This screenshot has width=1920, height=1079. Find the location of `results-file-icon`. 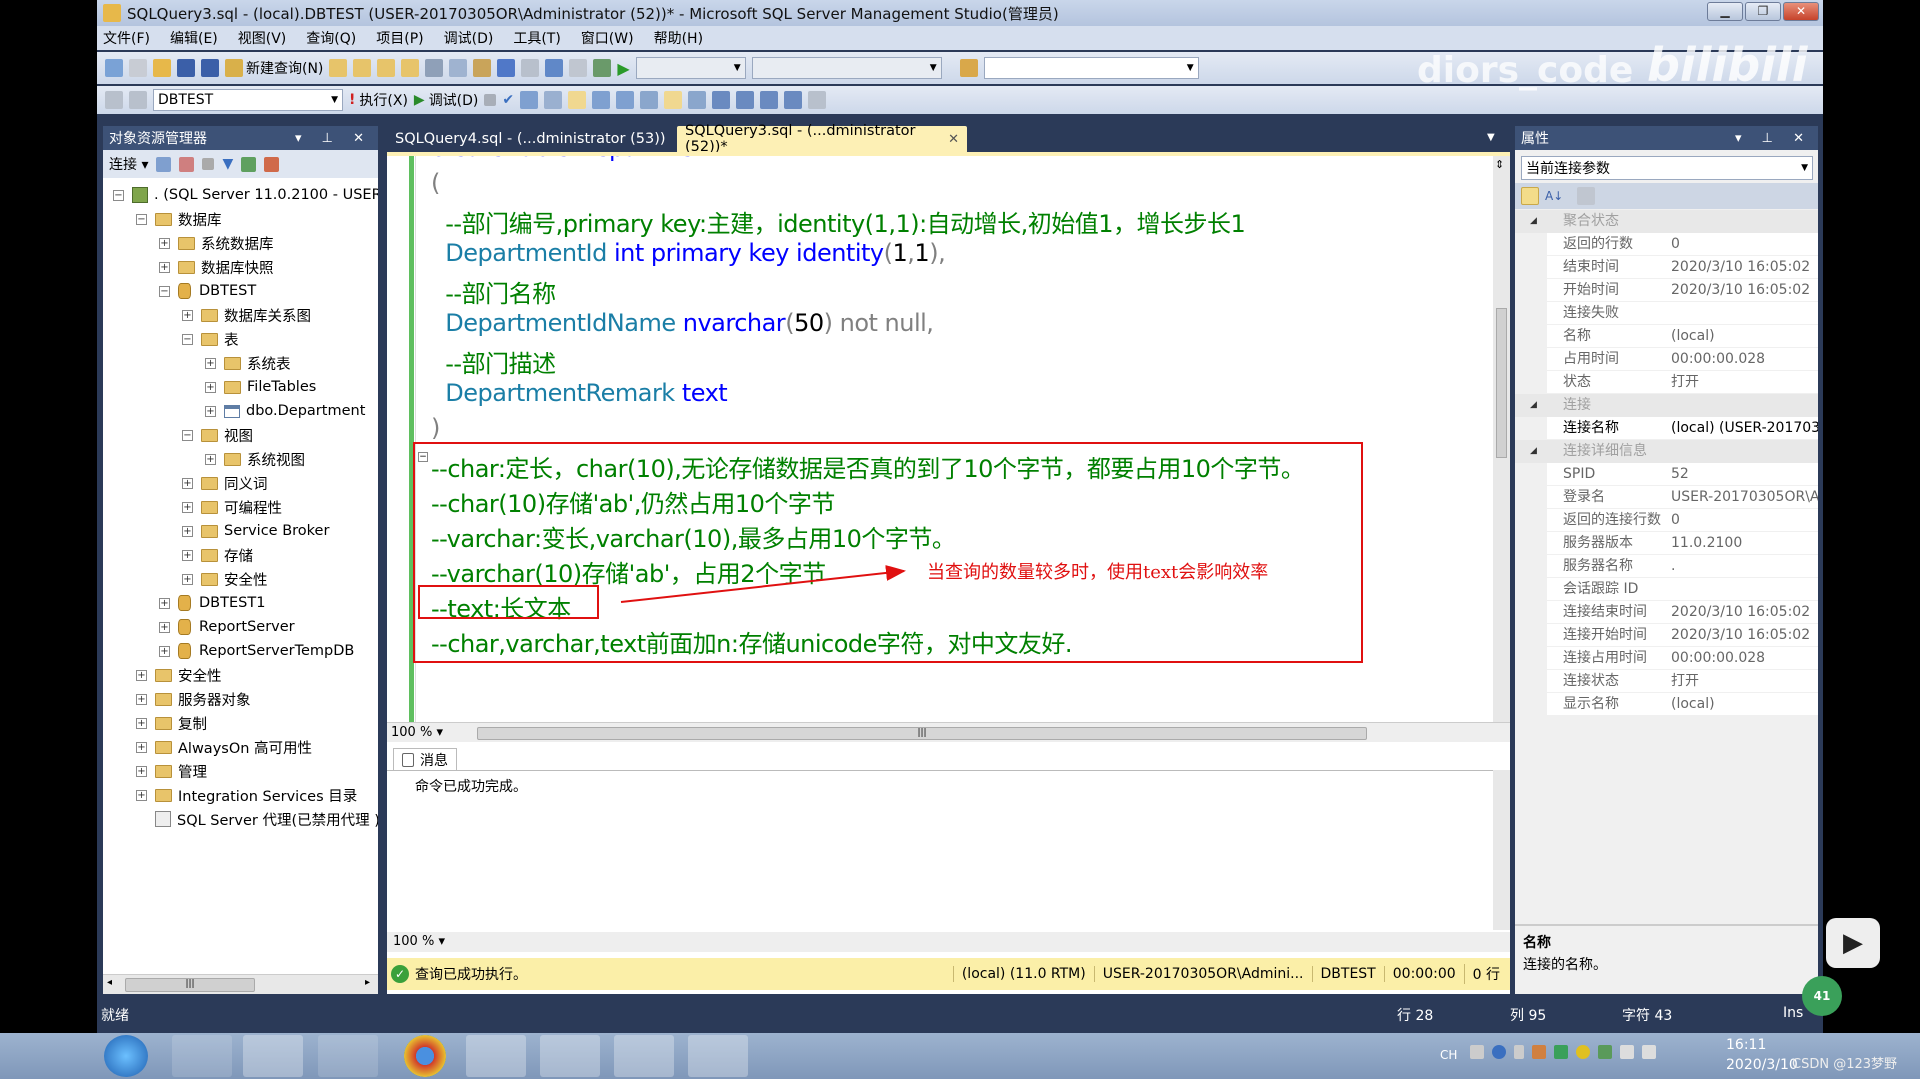

results-file-icon is located at coordinates (697, 100).